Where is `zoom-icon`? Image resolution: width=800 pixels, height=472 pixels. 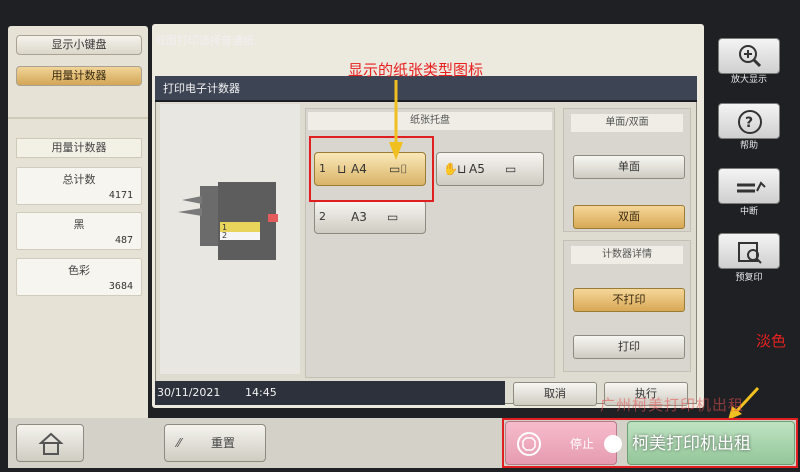
zoom-icon is located at coordinates (750, 56).